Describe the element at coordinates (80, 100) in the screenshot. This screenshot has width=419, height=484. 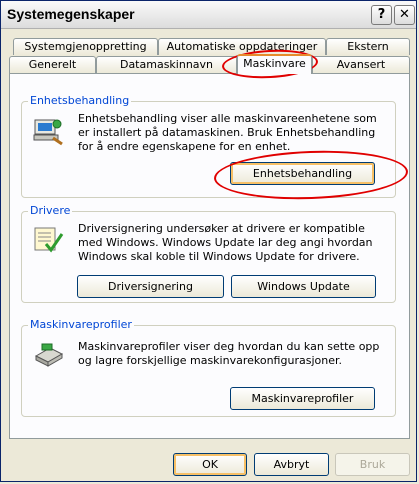
I see `group-title-enhetsbehandling: Enhetsbehandling` at that location.